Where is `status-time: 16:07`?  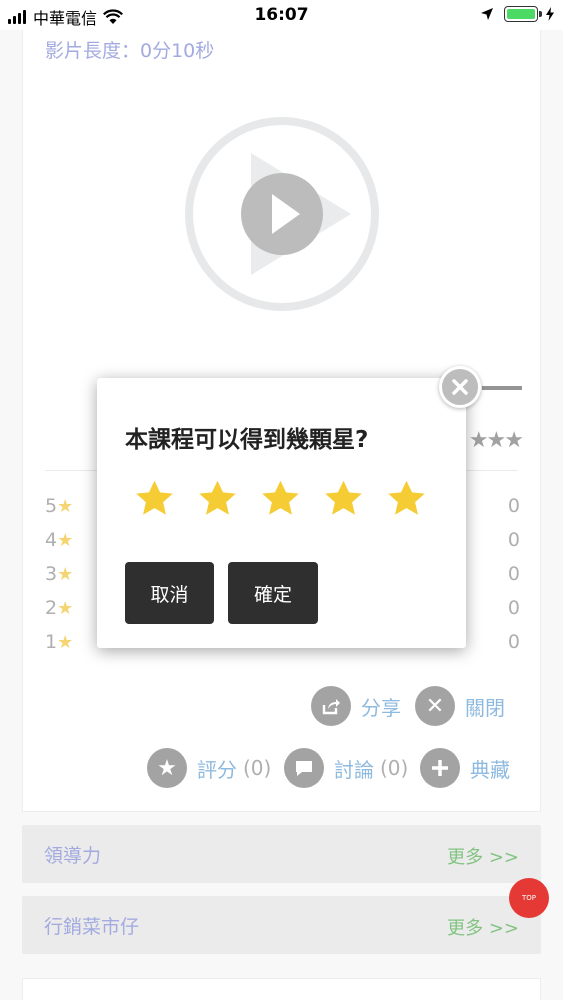
status-time: 16:07 is located at coordinates (281, 15).